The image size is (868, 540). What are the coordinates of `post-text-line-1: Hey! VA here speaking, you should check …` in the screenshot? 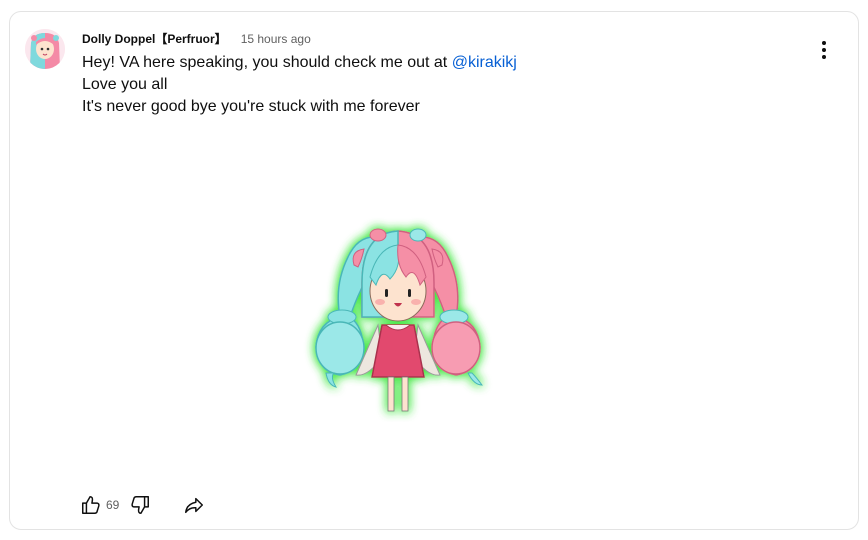 It's located at (299, 63).